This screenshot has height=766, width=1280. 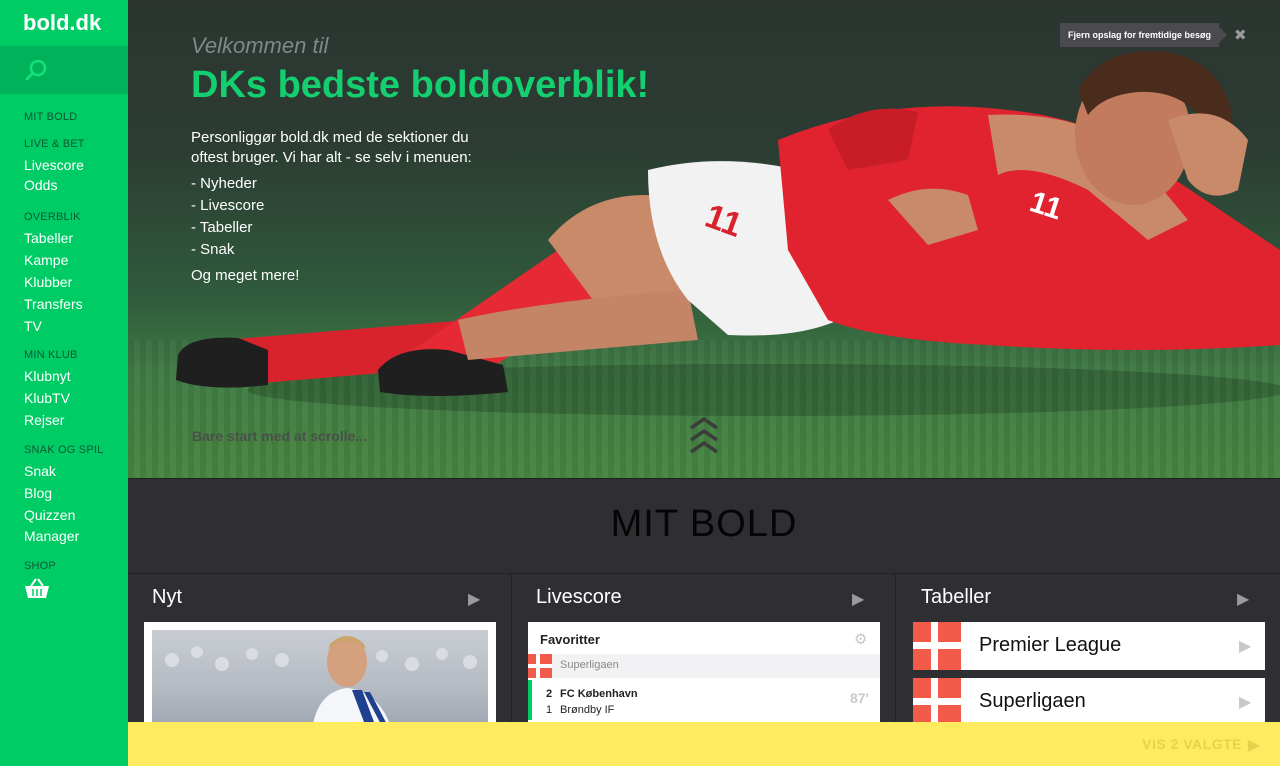 What do you see at coordinates (704, 744) in the screenshot?
I see `selection-bar: VIS 2 VALGTE ▶` at bounding box center [704, 744].